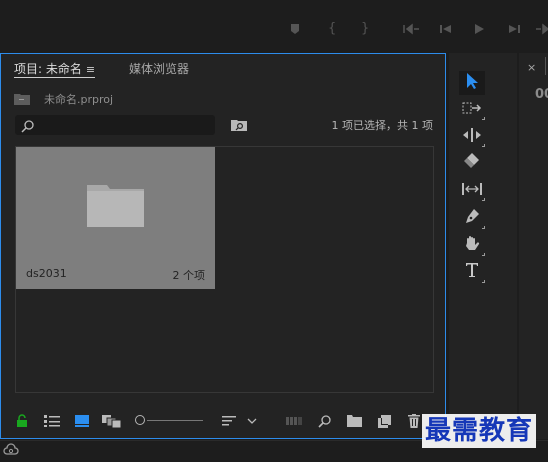  What do you see at coordinates (115, 206) in the screenshot?
I see `folder-icon` at bounding box center [115, 206].